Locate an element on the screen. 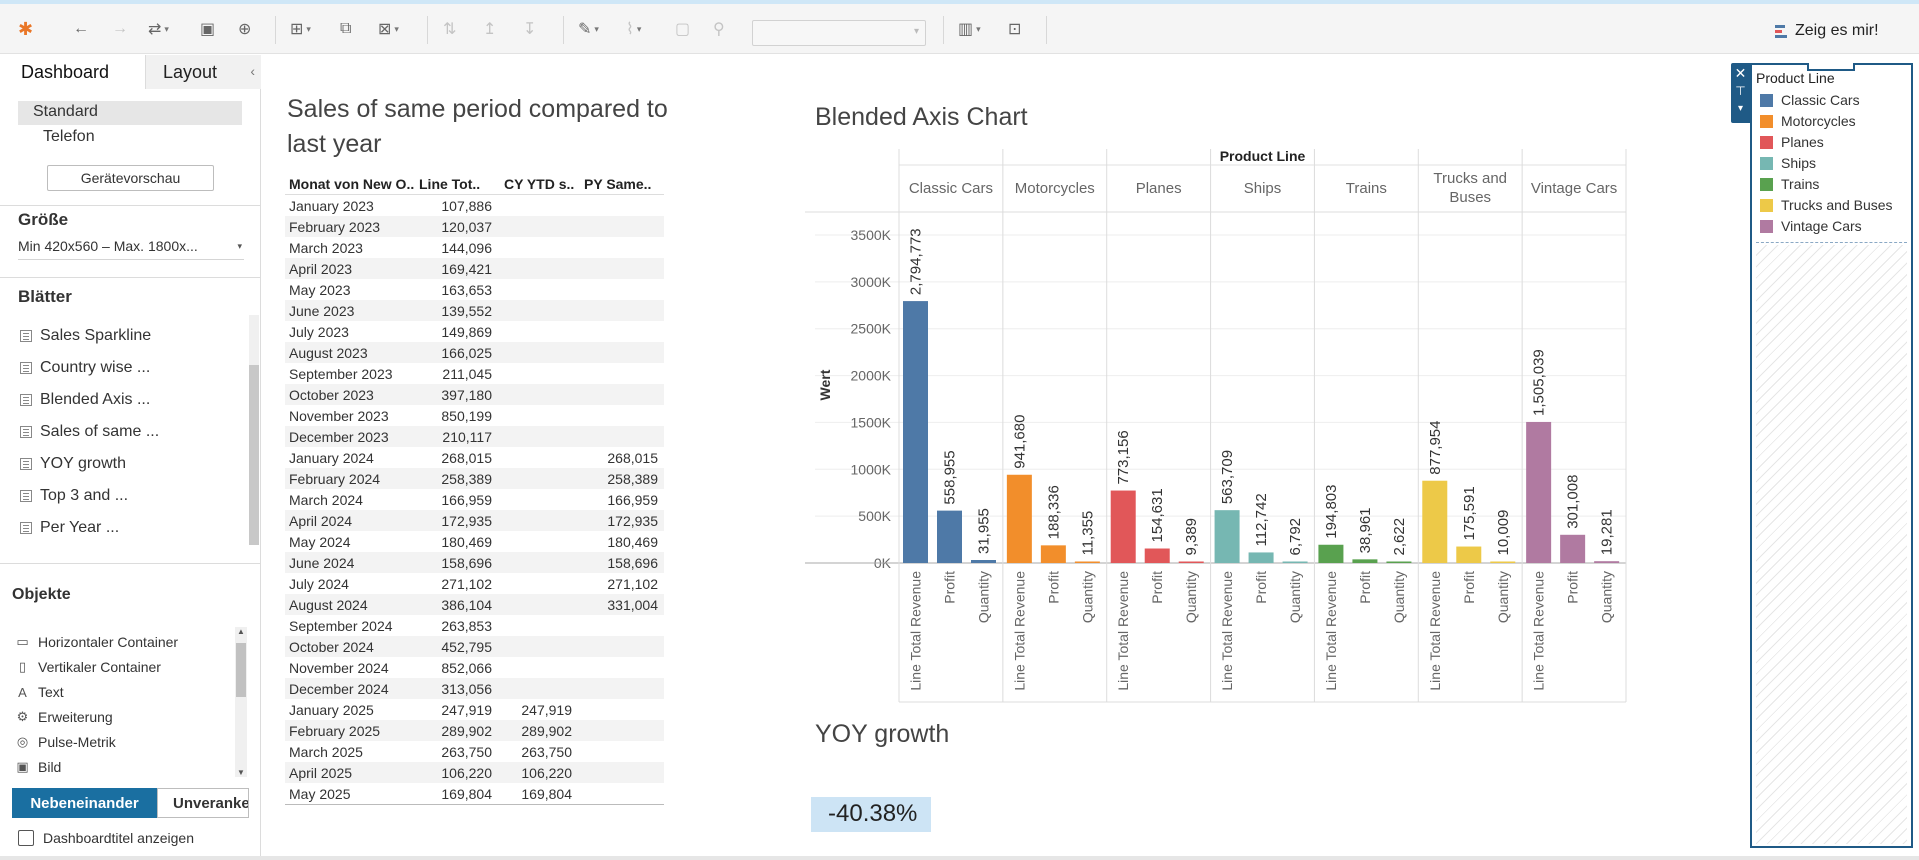 This screenshot has height=860, width=1919. sort-asc-icon: ↥ is located at coordinates (489, 29).